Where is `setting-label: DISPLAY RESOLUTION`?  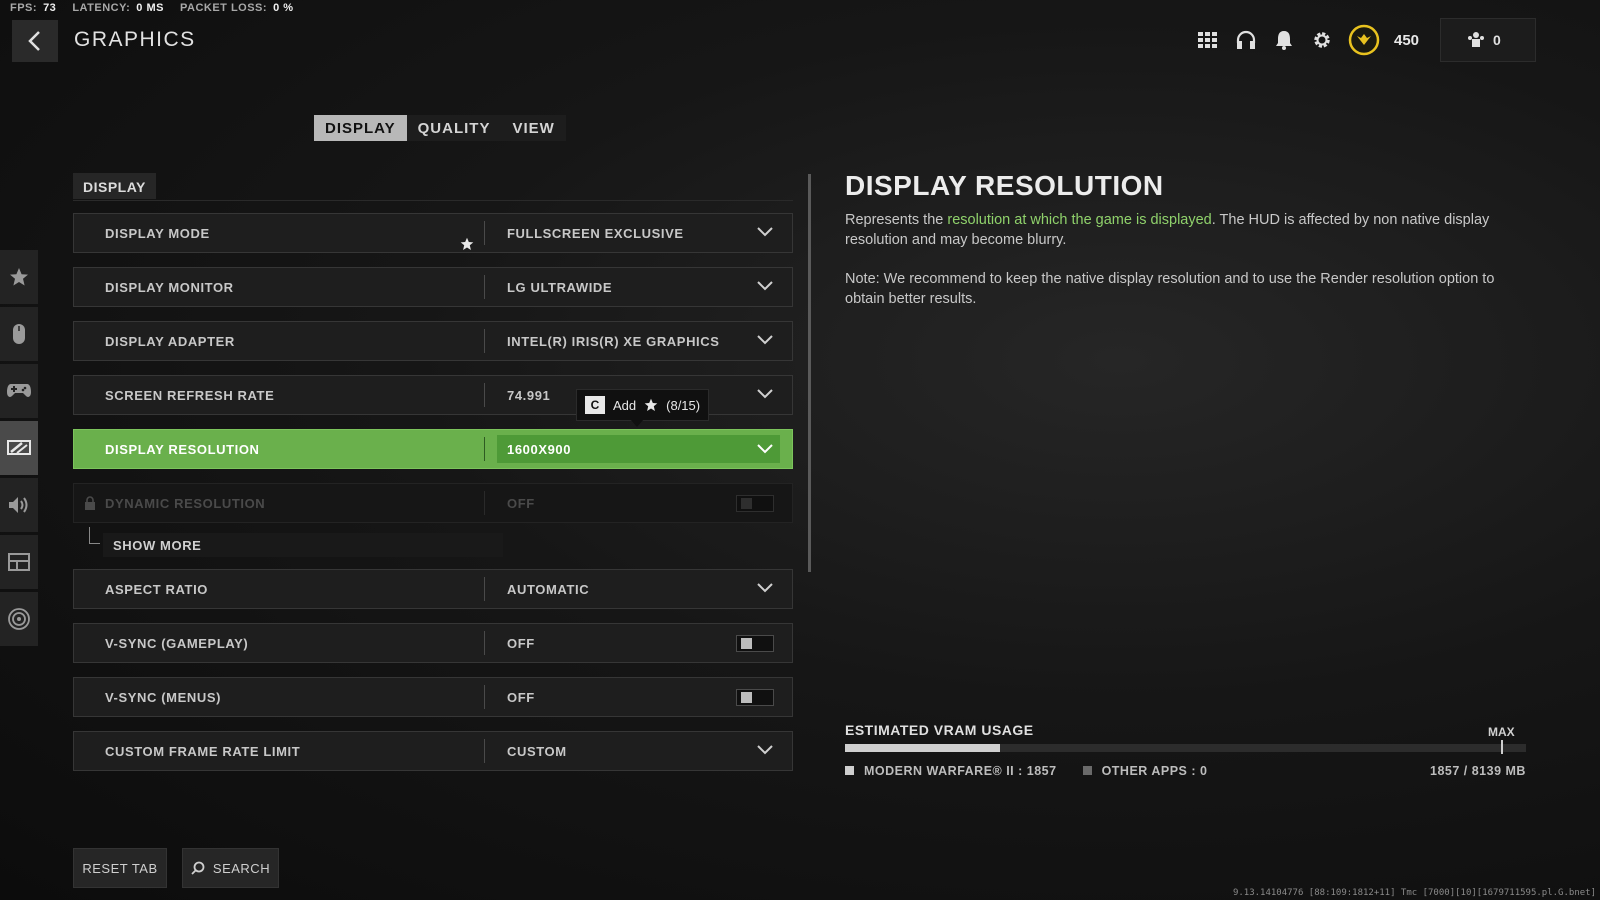 setting-label: DISPLAY RESOLUTION is located at coordinates (182, 449).